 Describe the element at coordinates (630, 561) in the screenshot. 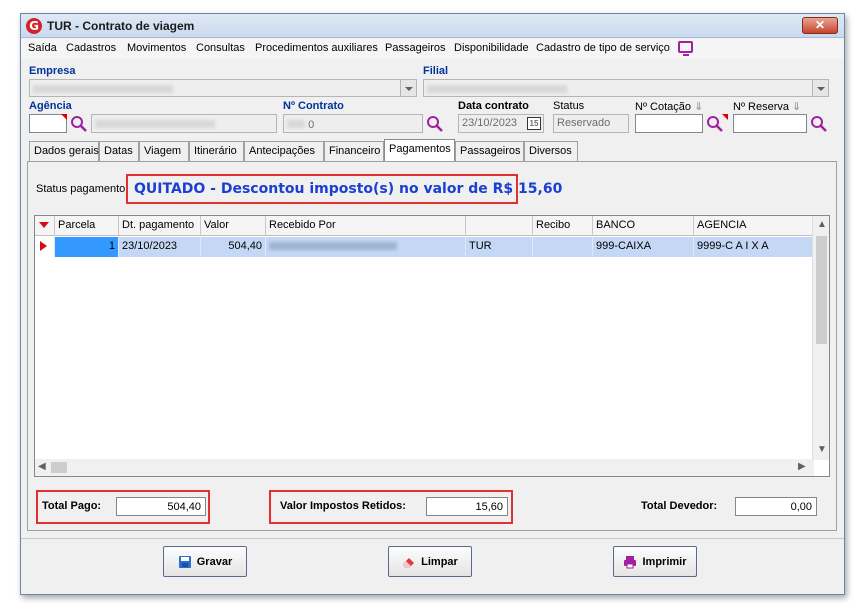

I see `printer-icon` at that location.